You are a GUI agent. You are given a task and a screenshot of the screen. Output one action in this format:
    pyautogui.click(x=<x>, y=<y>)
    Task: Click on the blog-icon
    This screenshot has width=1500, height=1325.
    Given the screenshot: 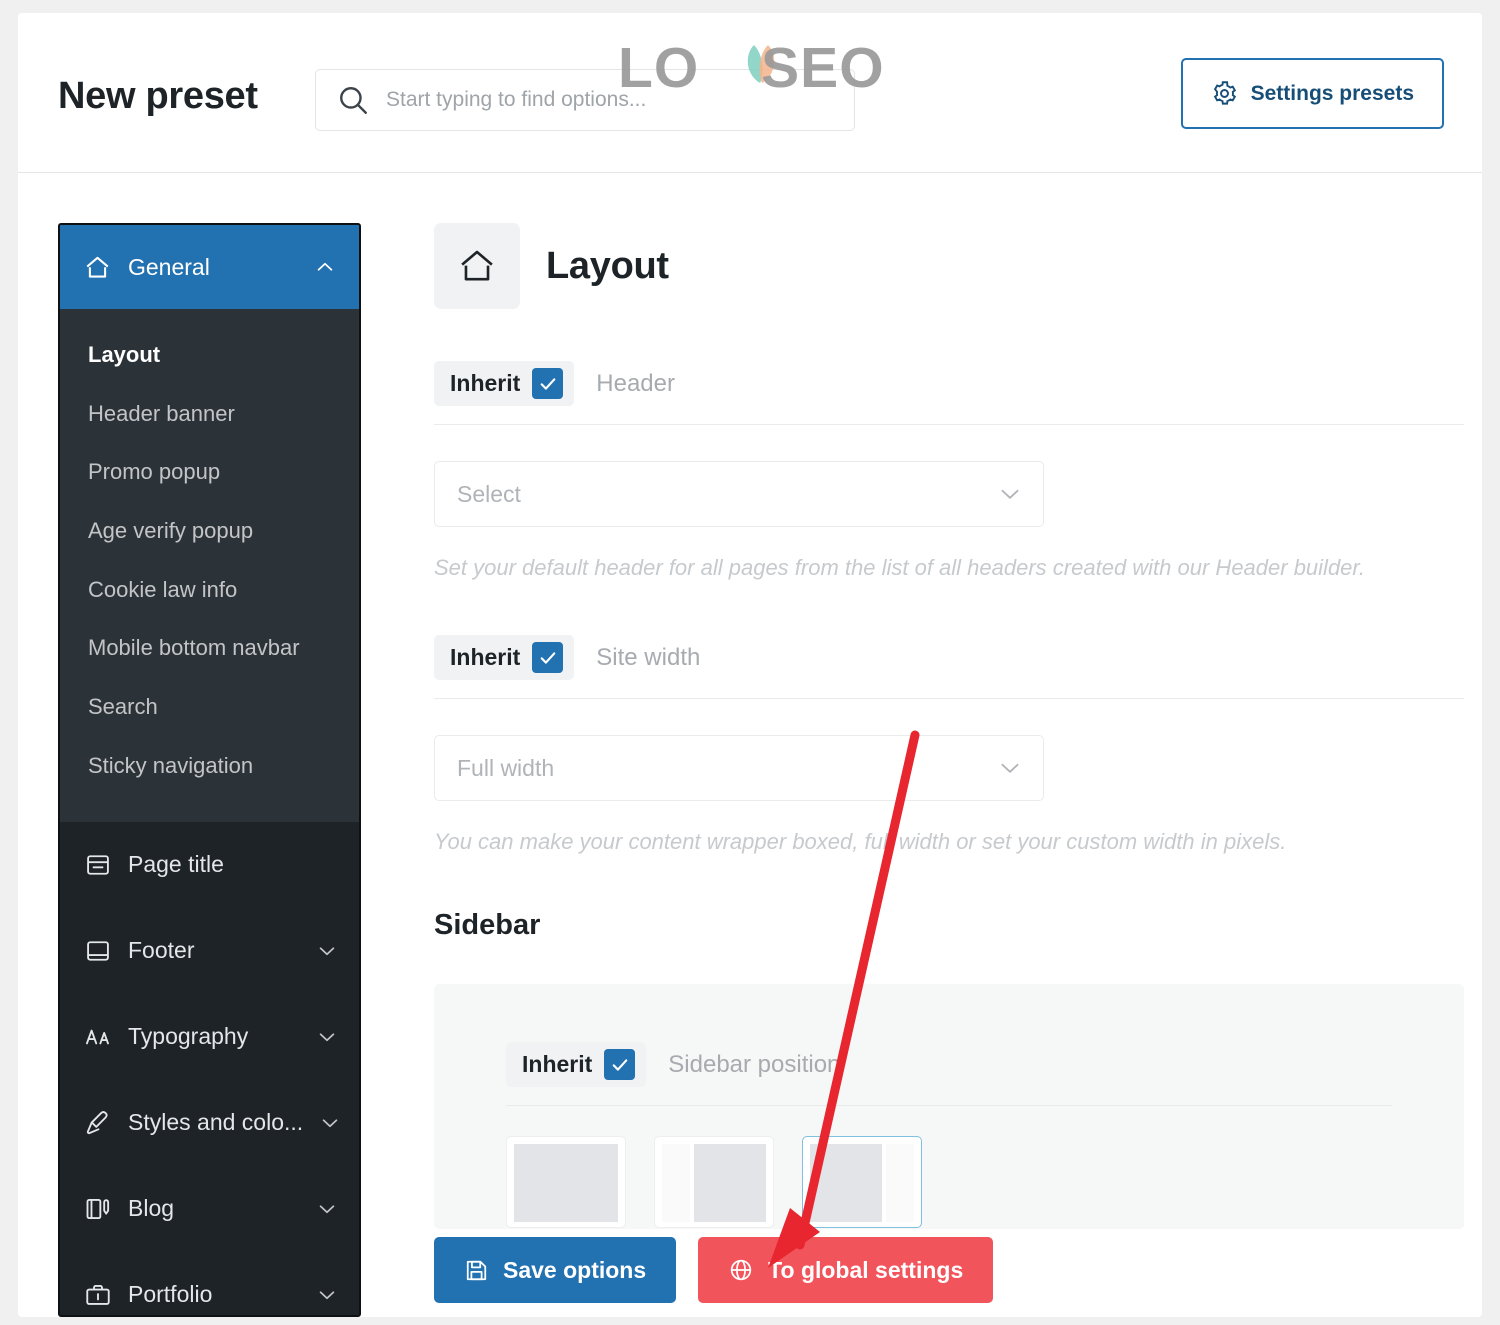 What is the action you would take?
    pyautogui.click(x=98, y=1209)
    